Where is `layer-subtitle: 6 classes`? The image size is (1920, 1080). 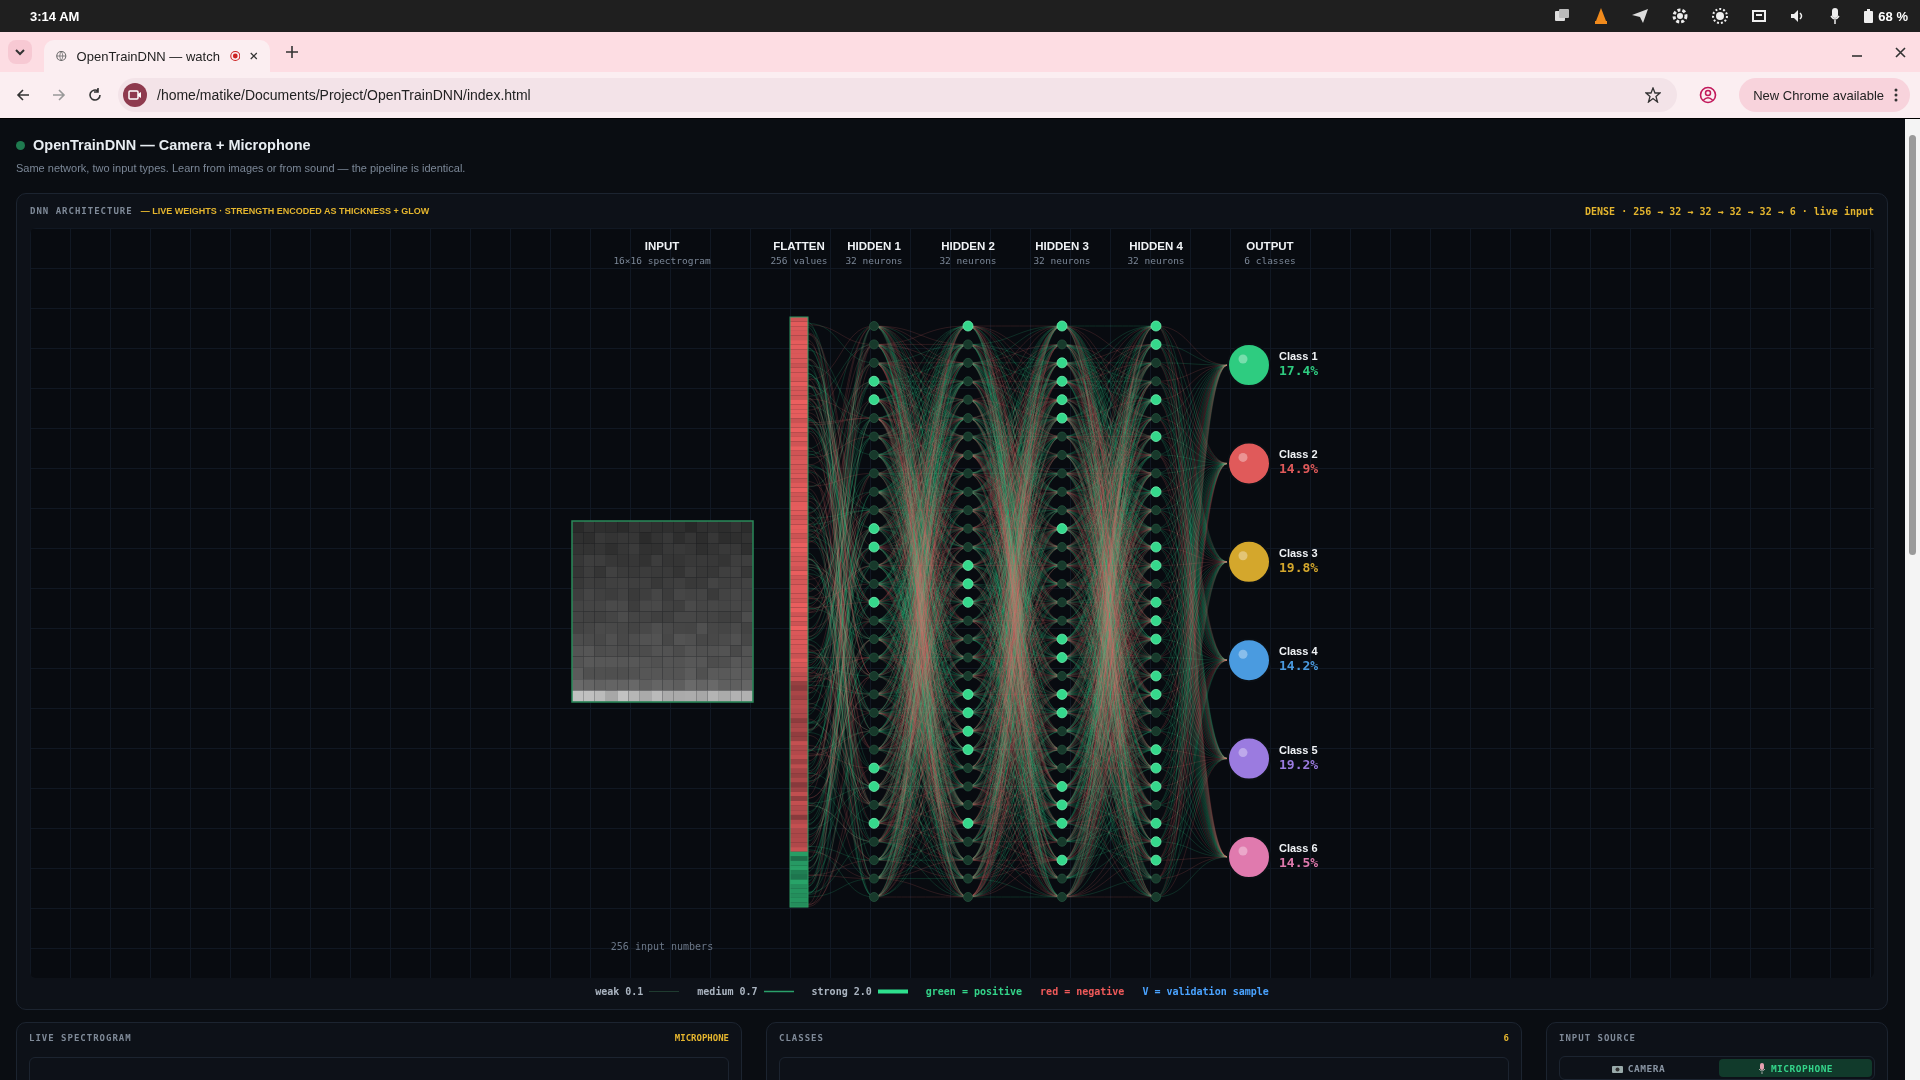
layer-subtitle: 6 classes is located at coordinates (1270, 260).